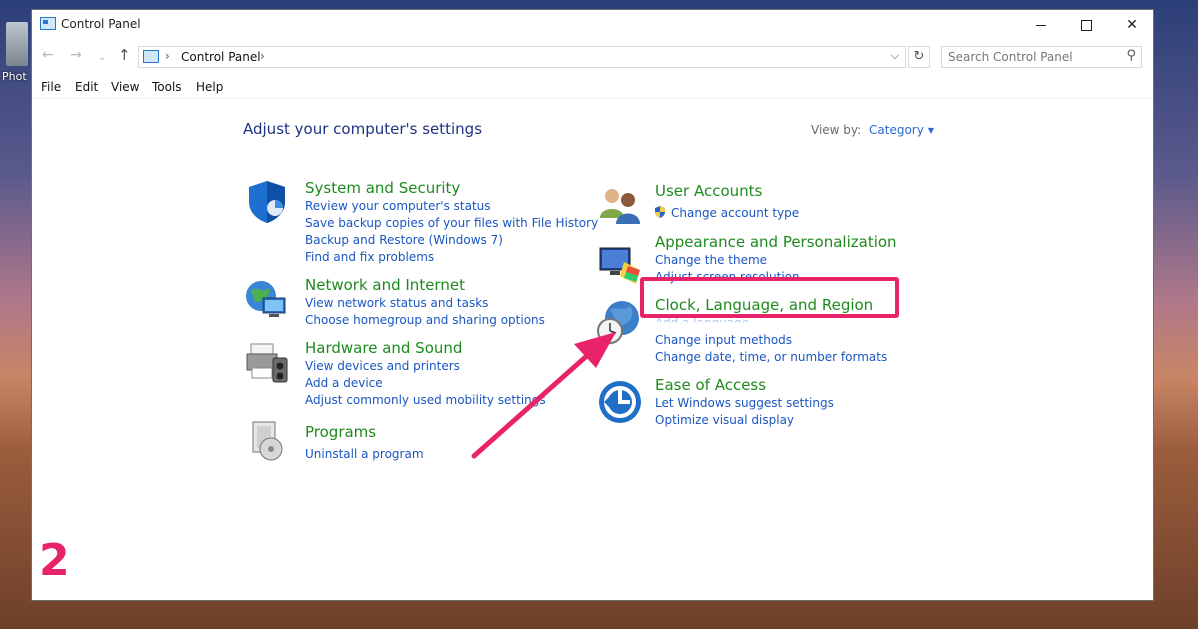  What do you see at coordinates (702, 319) in the screenshot?
I see `link-add-language: Add a language` at bounding box center [702, 319].